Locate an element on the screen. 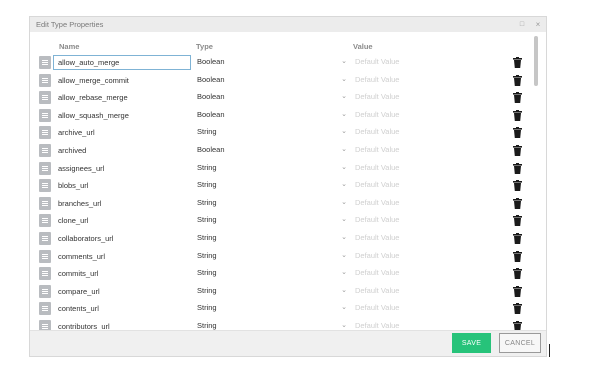 The height and width of the screenshot is (383, 594). property-row: contents_url String ⌄ Default Value is located at coordinates (280, 309).